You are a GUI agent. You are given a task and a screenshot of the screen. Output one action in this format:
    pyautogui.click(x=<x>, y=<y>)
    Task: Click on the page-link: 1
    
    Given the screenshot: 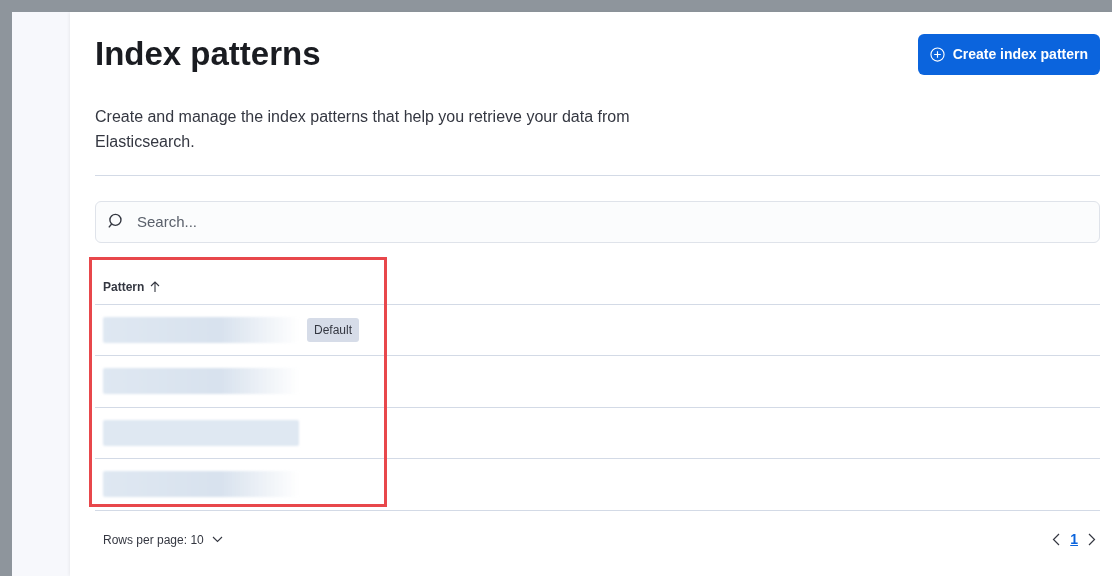 What is the action you would take?
    pyautogui.click(x=1074, y=540)
    